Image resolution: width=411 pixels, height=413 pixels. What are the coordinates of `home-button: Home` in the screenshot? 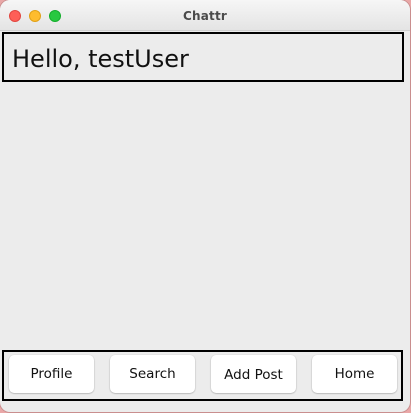 It's located at (354, 374).